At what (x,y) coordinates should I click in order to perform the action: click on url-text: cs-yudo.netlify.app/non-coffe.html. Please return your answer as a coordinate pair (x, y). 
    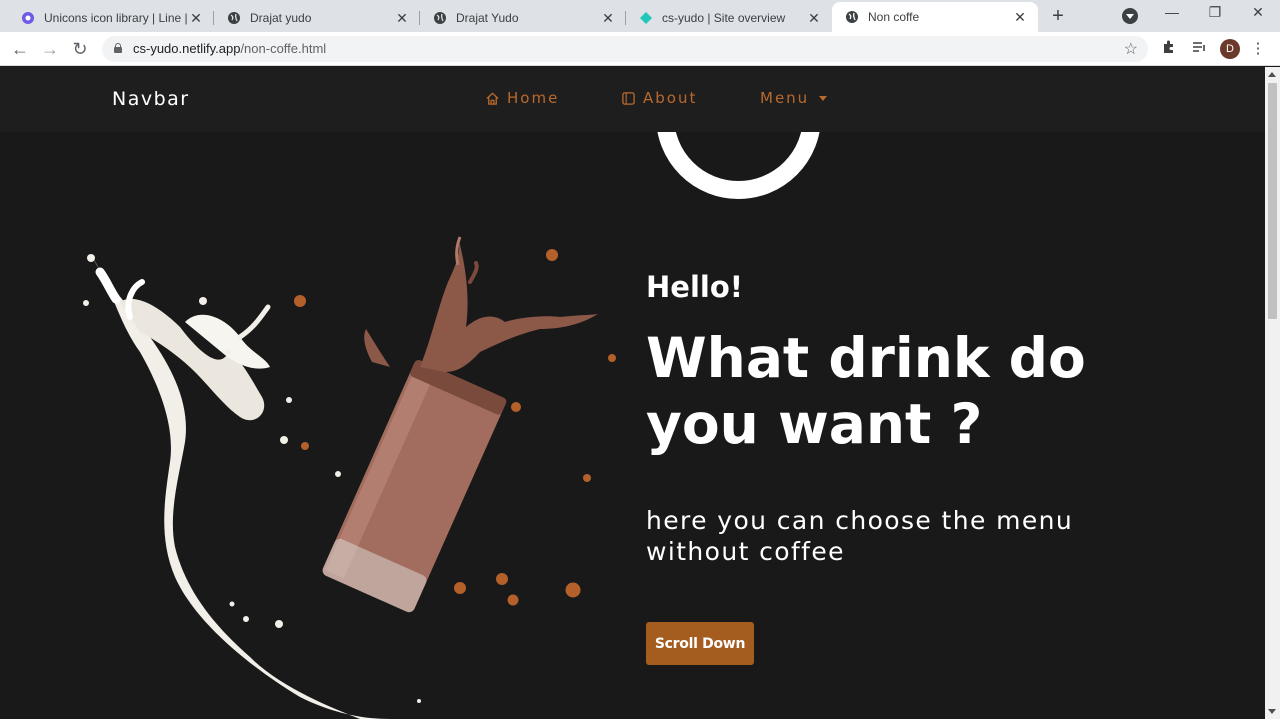
    Looking at the image, I should click on (229, 48).